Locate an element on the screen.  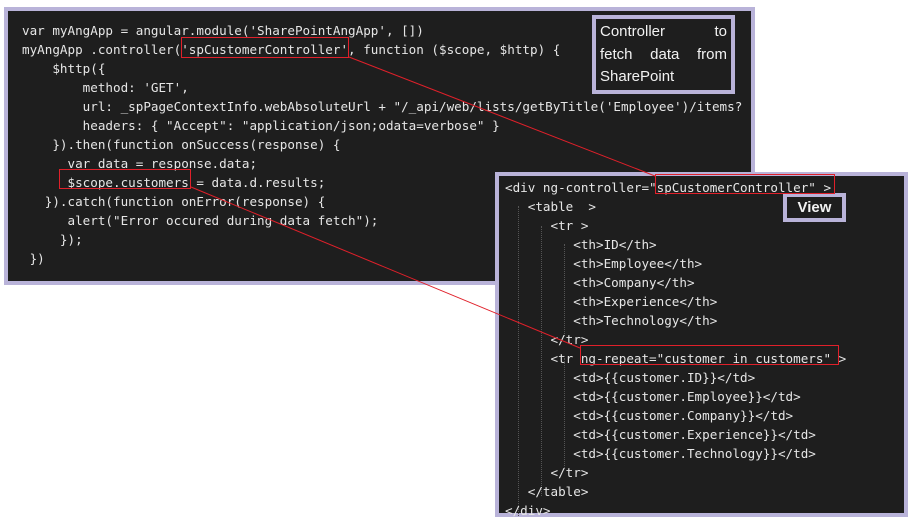
note-word: SharePoint is located at coordinates (637, 76).